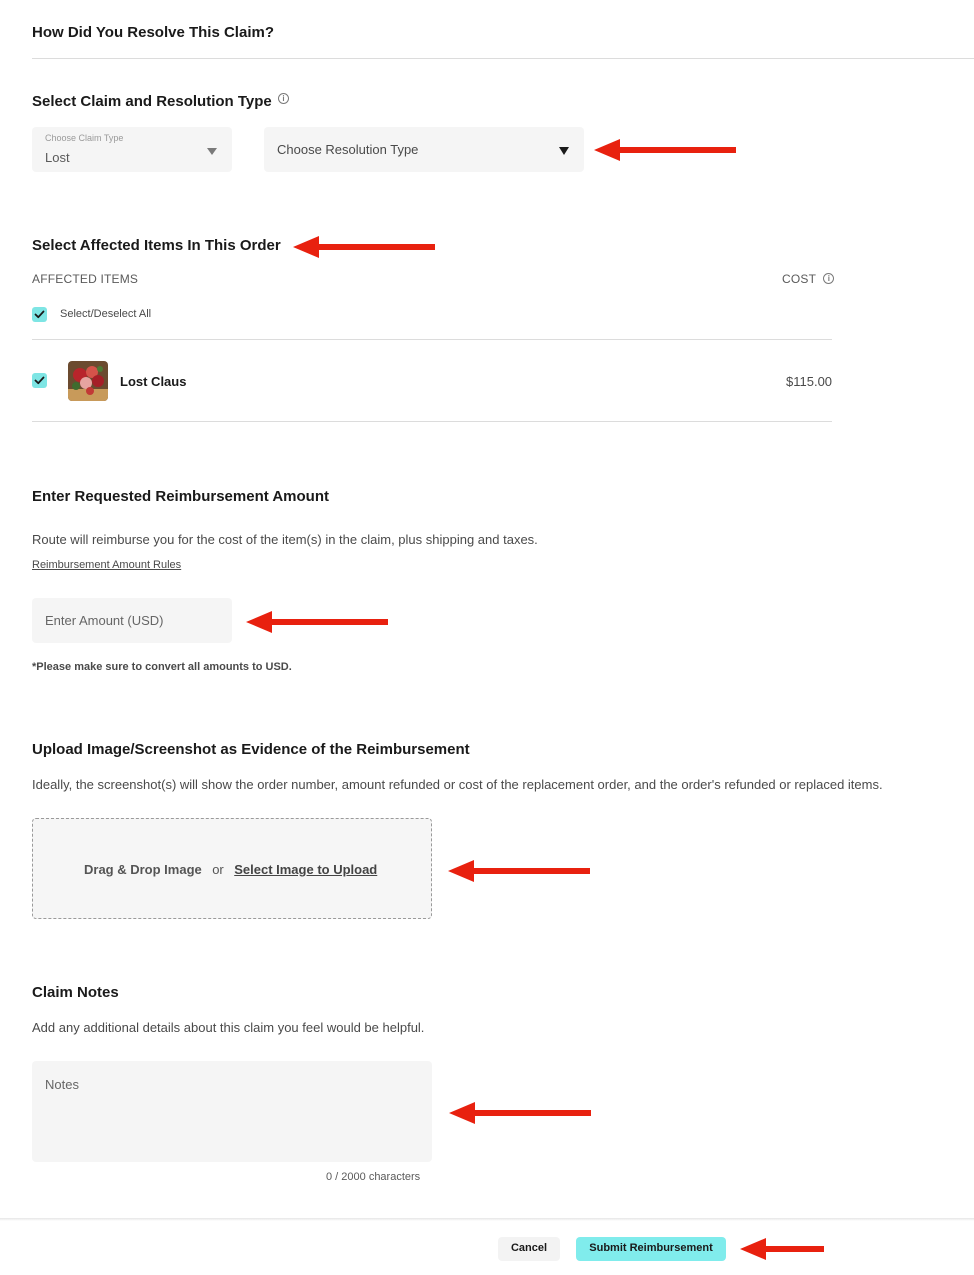  What do you see at coordinates (84, 138) in the screenshot?
I see `claim-type-label: Choose Claim Type` at bounding box center [84, 138].